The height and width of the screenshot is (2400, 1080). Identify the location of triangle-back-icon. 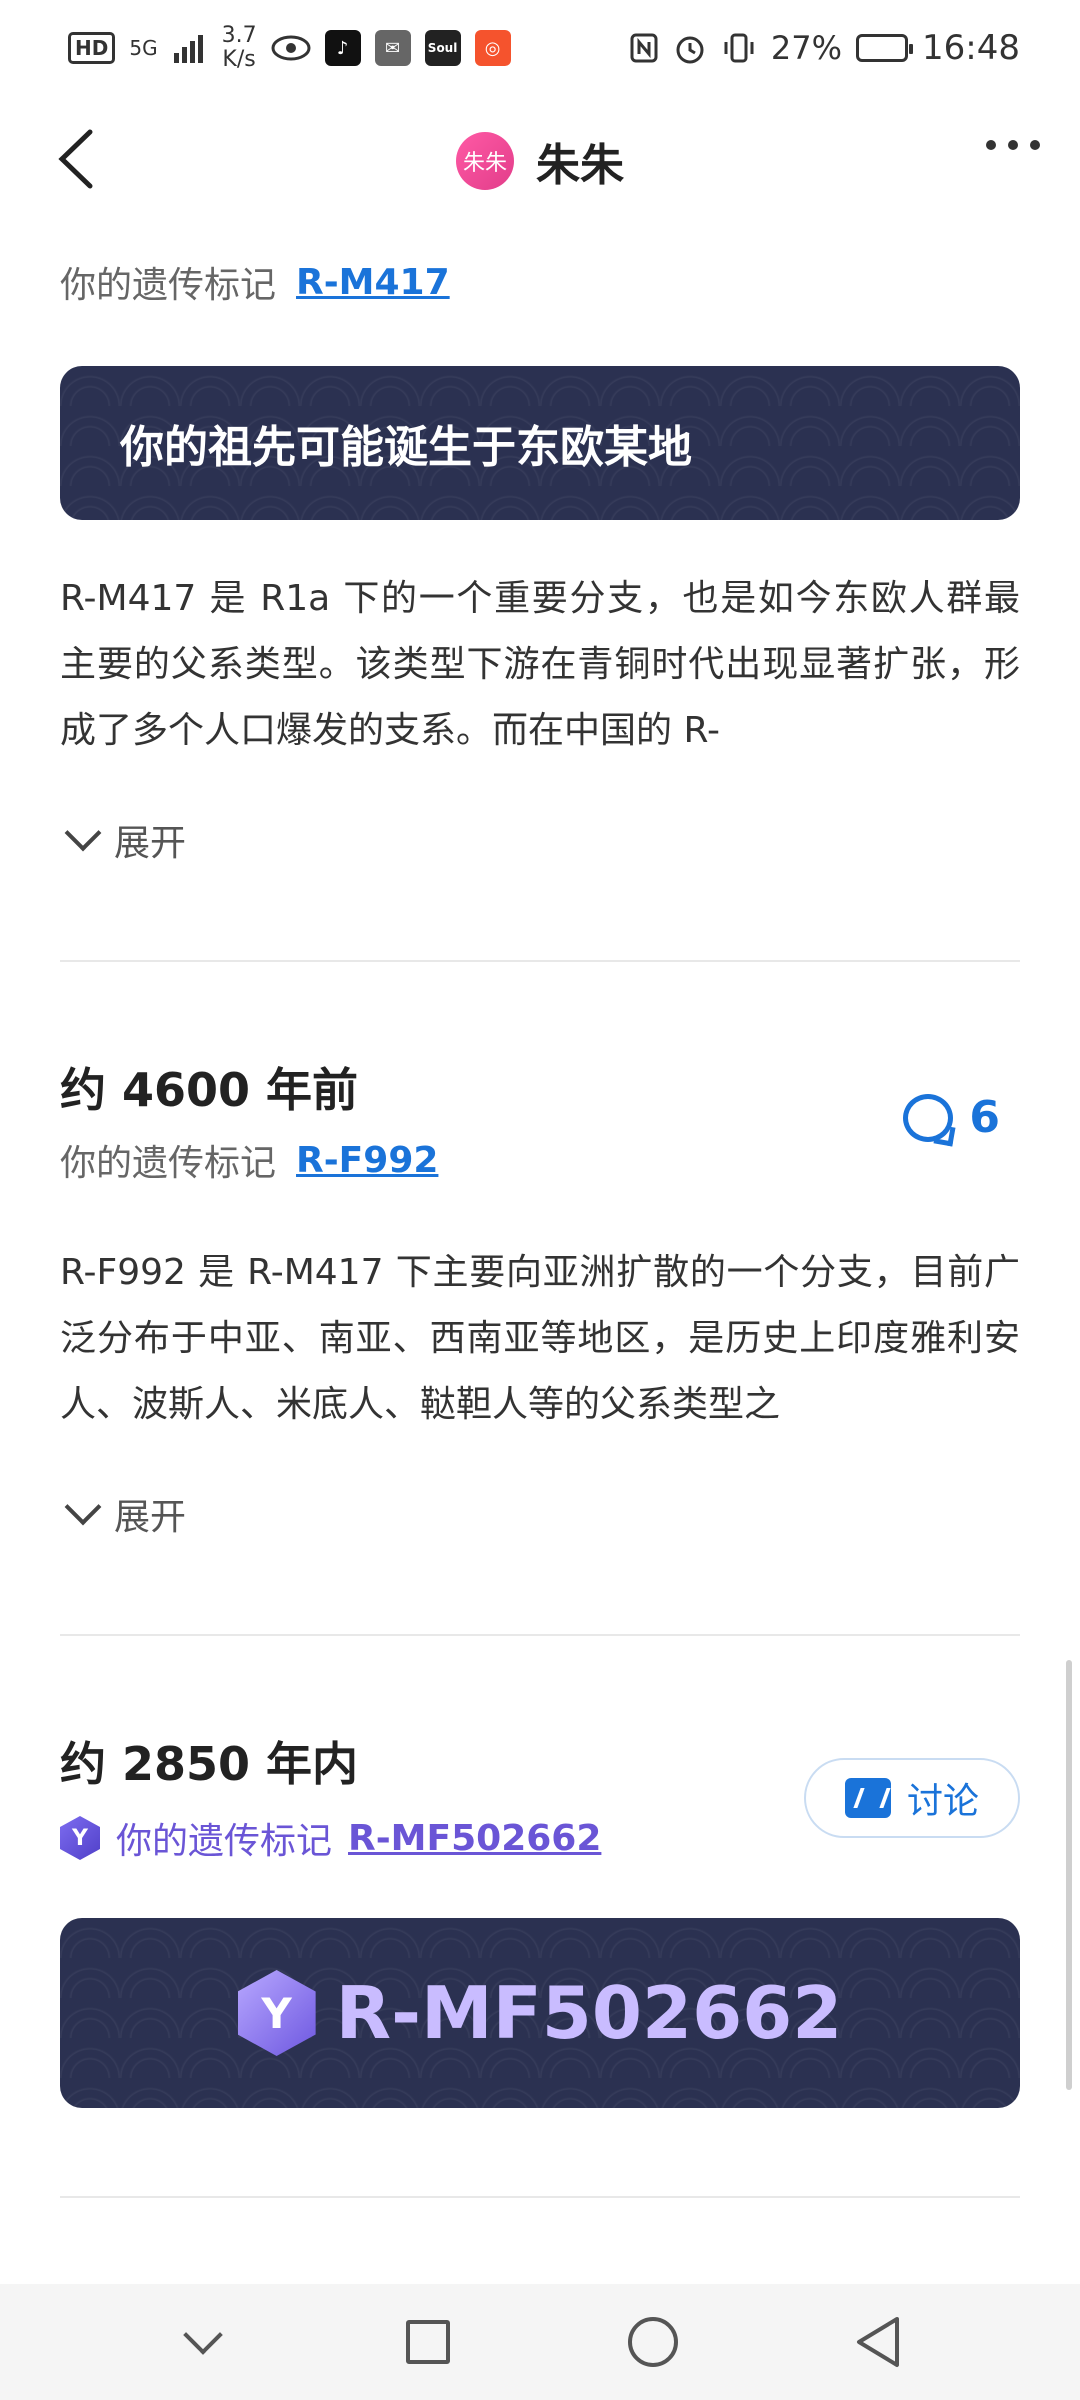
(877, 2342).